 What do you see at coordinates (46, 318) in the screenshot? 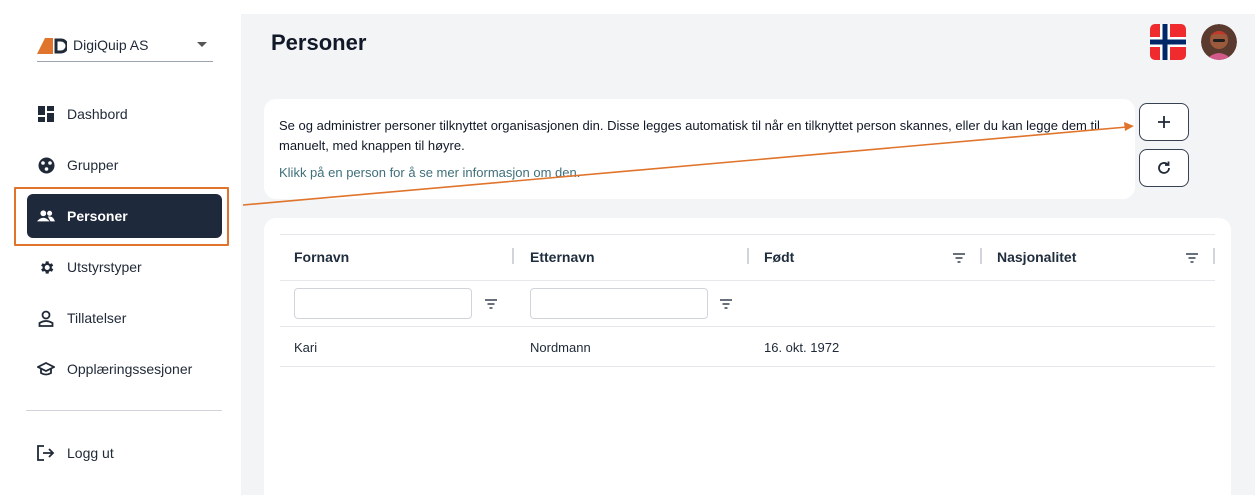
I see `permission-icon` at bounding box center [46, 318].